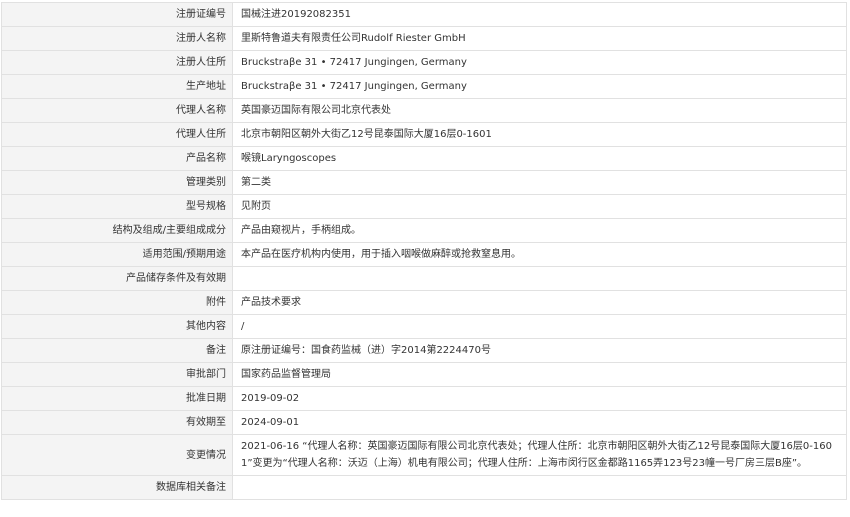  What do you see at coordinates (539, 14) in the screenshot?
I see `field-value: 国械注进20192082351` at bounding box center [539, 14].